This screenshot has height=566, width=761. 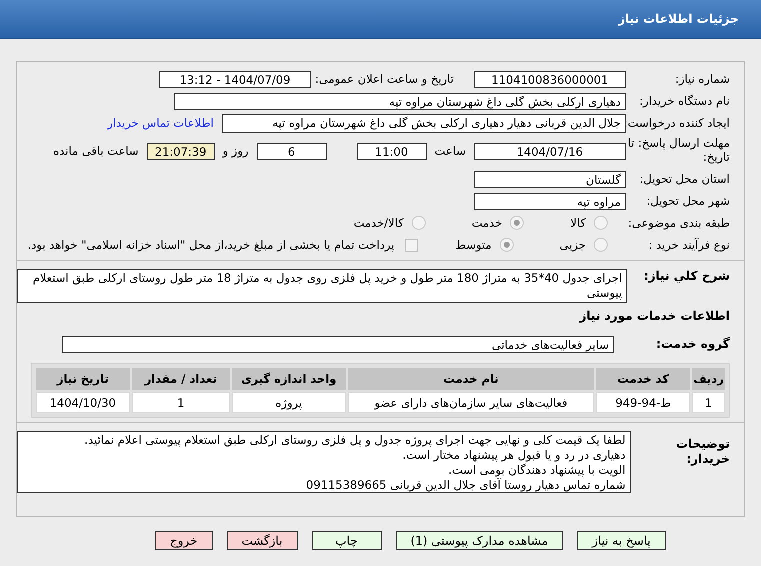 What do you see at coordinates (180, 151) in the screenshot?
I see `remaining-time-field: 21:07:39` at bounding box center [180, 151].